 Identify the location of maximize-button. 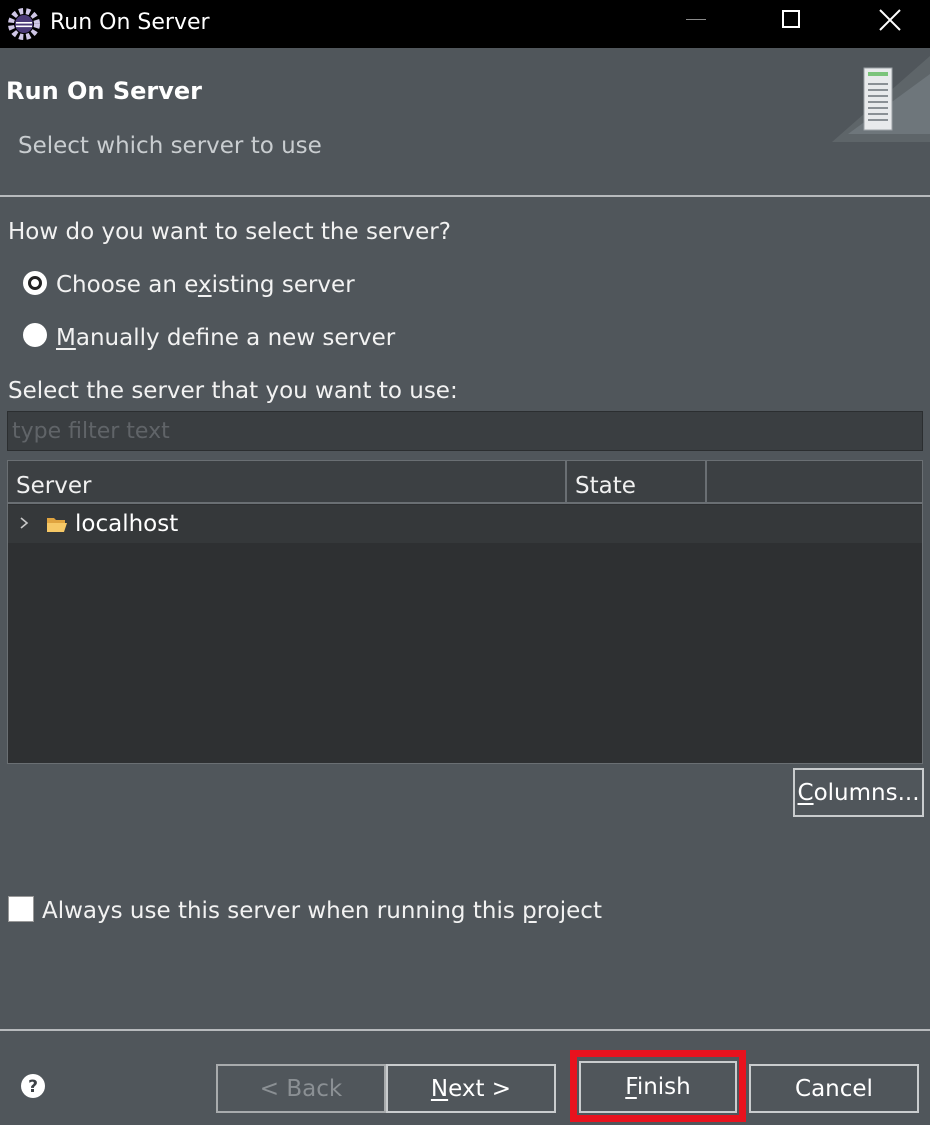
(791, 24).